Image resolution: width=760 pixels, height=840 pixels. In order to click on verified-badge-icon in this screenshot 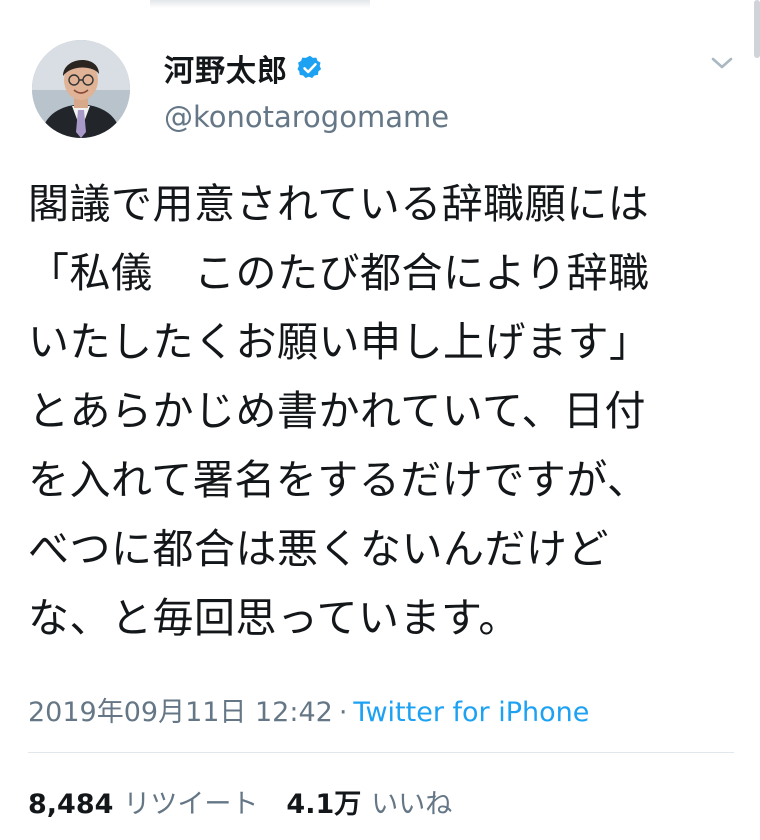, I will do `click(309, 67)`.